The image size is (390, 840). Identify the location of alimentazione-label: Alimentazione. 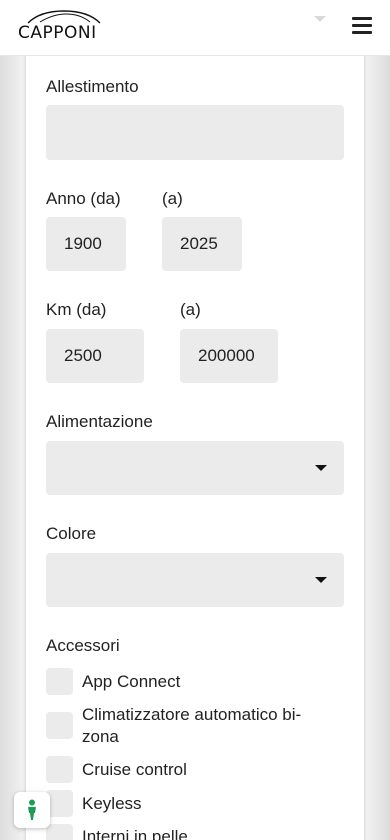
(99, 421).